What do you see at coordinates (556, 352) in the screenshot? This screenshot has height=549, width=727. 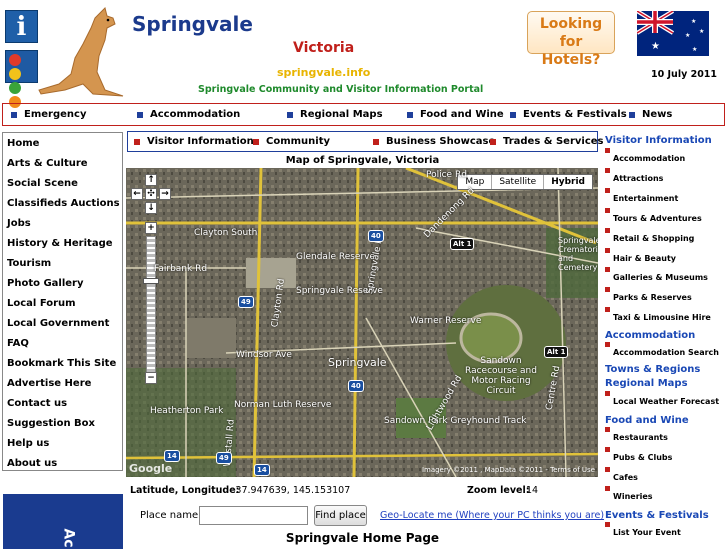 I see `route-shield: Alt 1` at bounding box center [556, 352].